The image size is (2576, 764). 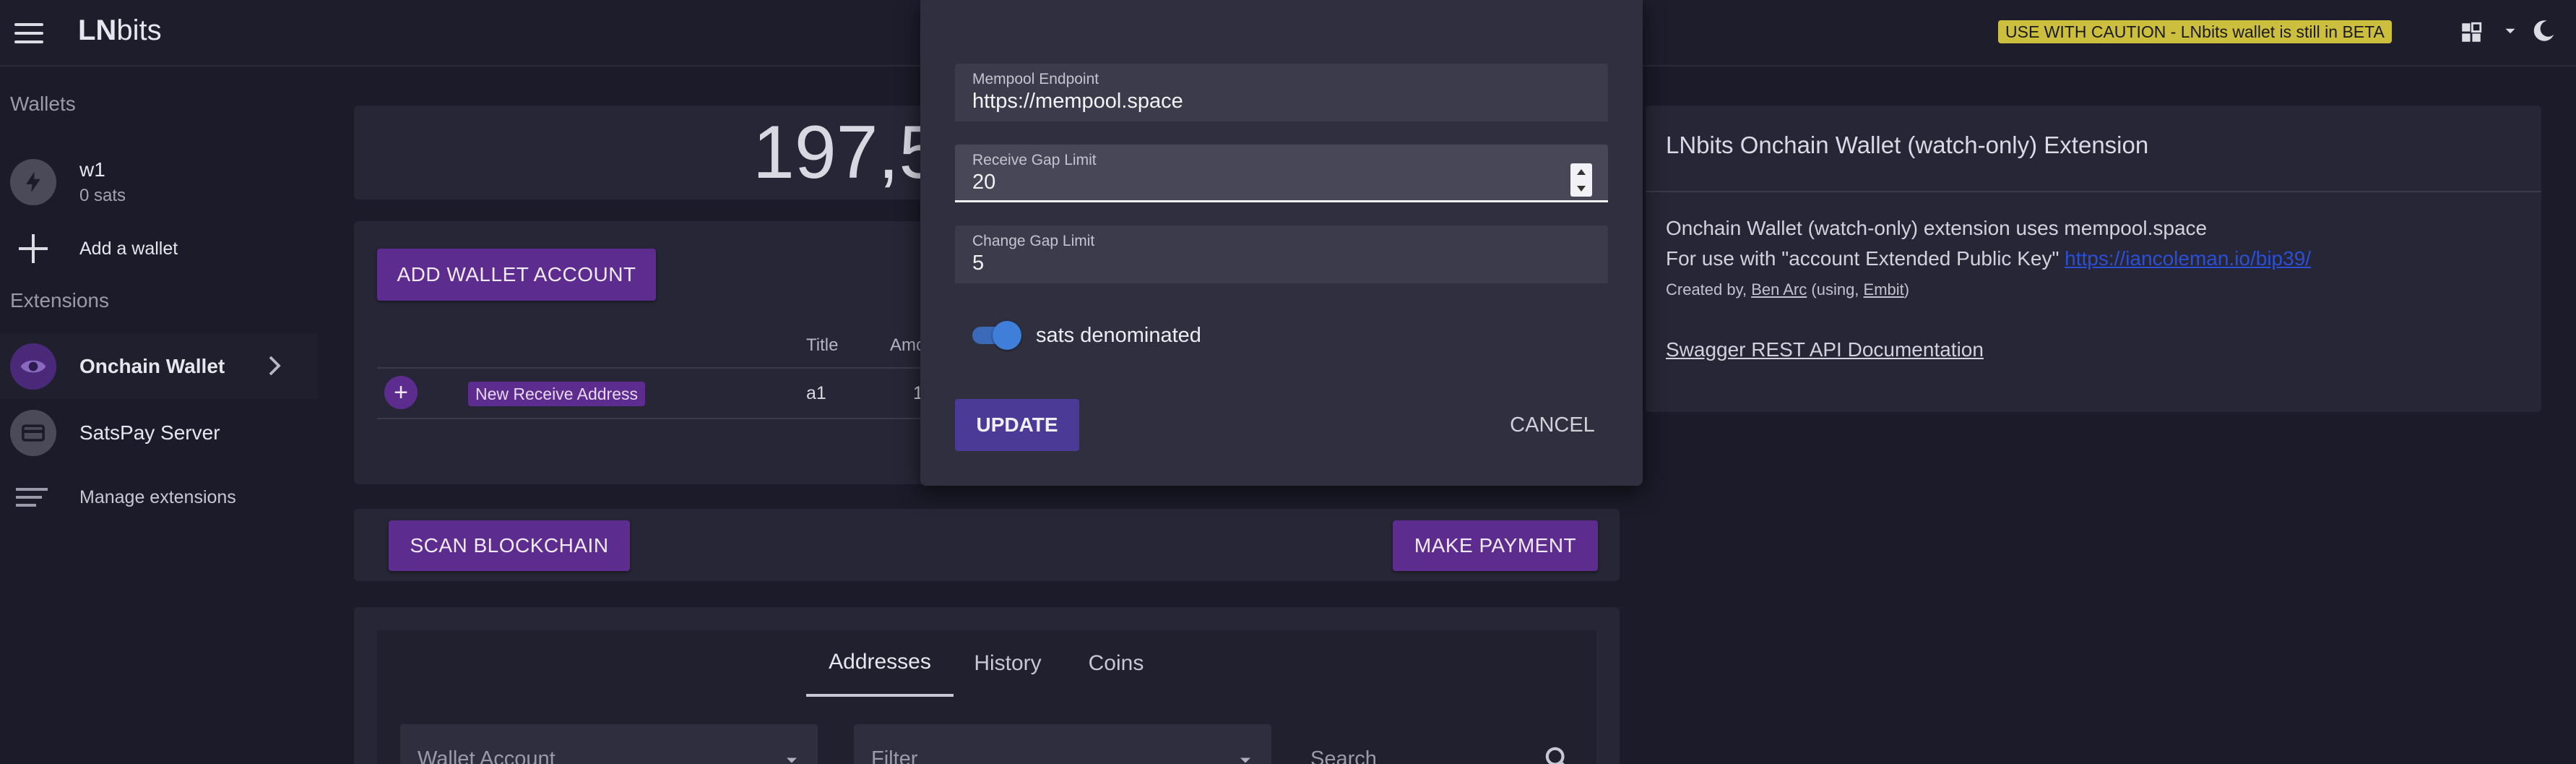 I want to click on onchain-wallet-label: Onchain Wallet, so click(x=152, y=366).